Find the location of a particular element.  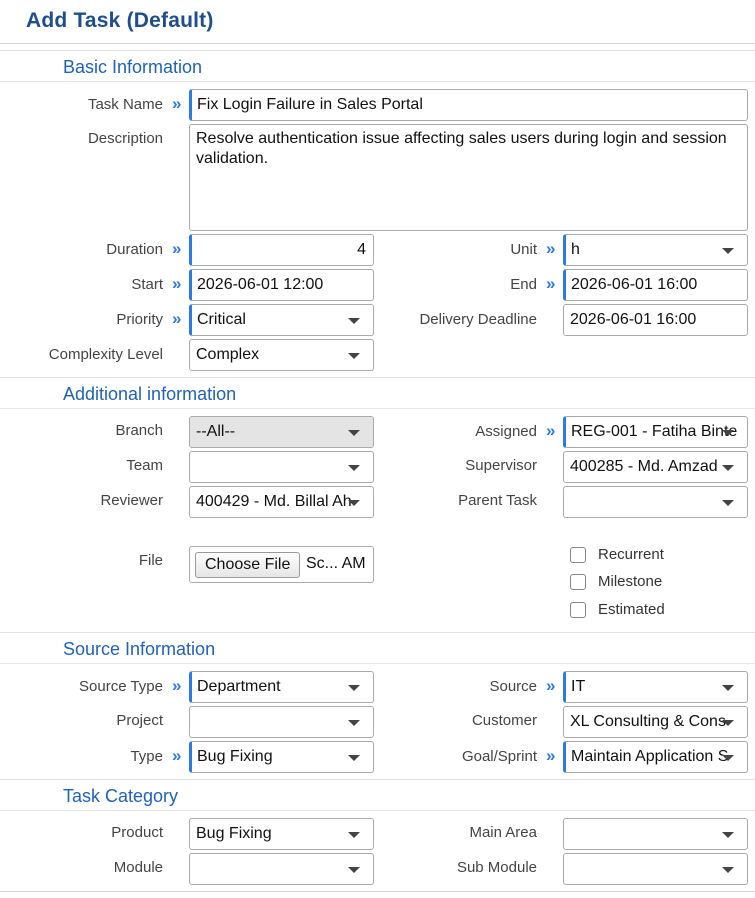

file-name: Sc... AM is located at coordinates (336, 563).